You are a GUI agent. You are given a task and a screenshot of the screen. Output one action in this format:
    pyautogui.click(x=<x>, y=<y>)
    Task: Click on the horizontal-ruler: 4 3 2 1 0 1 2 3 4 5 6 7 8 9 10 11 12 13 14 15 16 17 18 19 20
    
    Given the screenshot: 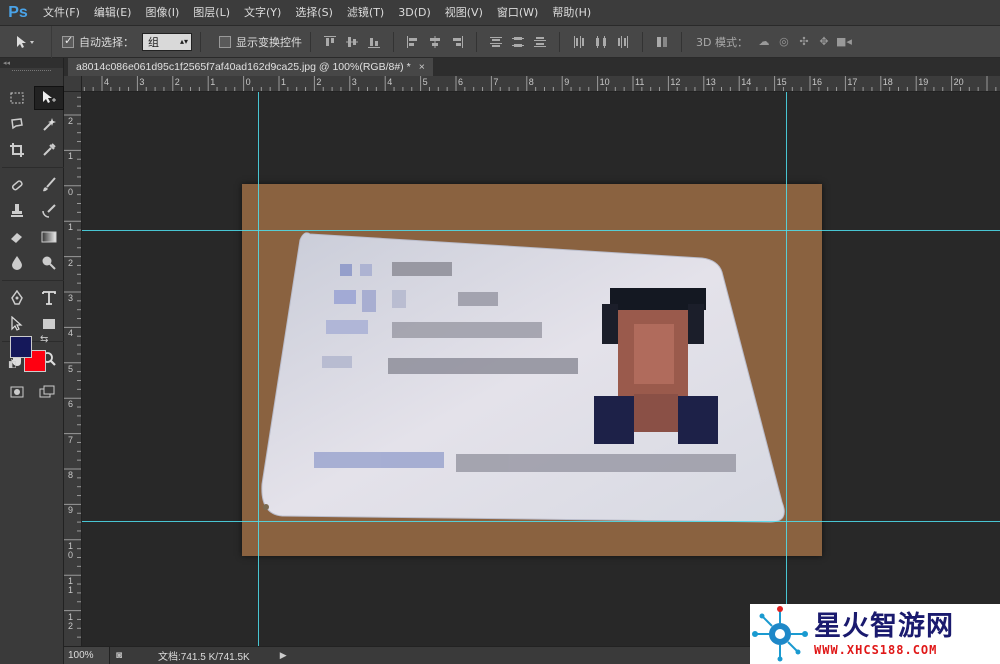 What is the action you would take?
    pyautogui.click(x=541, y=84)
    